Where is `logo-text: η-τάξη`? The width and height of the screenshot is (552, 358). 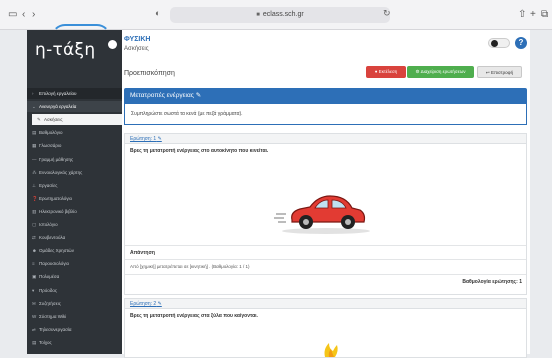 logo-text: η-τάξη is located at coordinates (65, 50).